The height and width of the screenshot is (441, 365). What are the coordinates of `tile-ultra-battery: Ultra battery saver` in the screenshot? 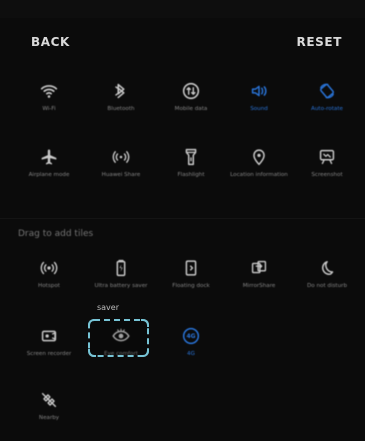 It's located at (121, 273).